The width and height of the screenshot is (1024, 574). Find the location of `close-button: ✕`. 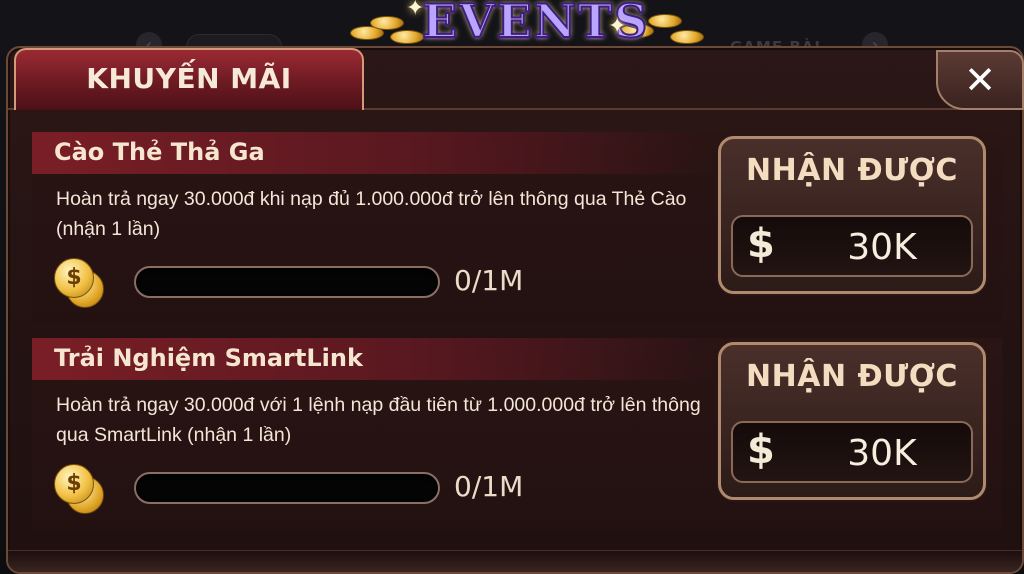

close-button: ✕ is located at coordinates (980, 80).